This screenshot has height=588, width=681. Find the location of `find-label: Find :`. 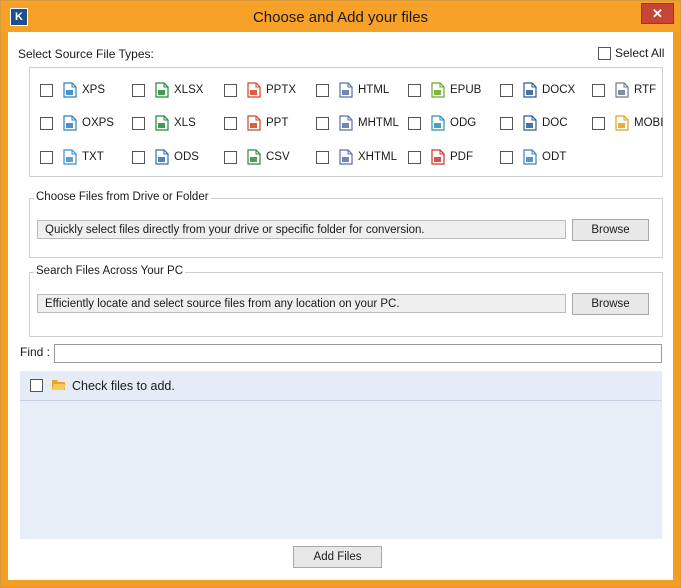

find-label: Find : is located at coordinates (35, 352).